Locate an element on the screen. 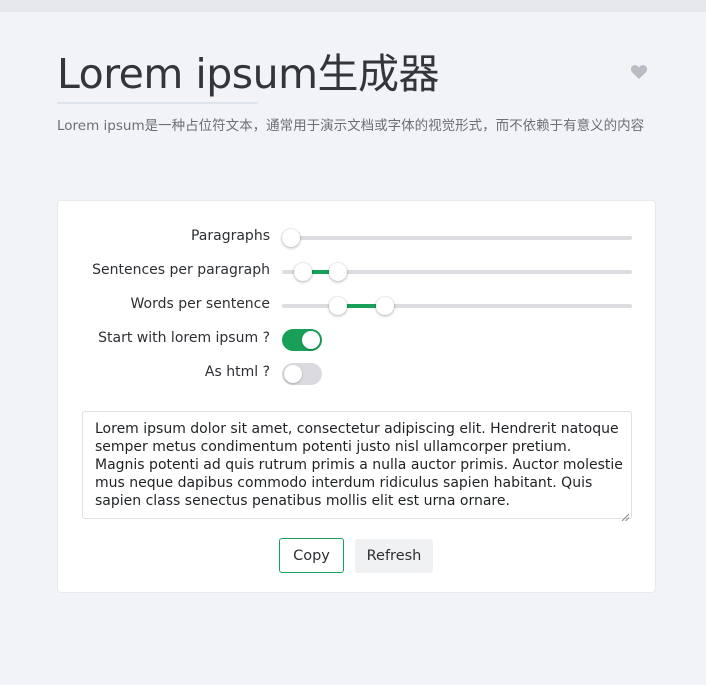 Image resolution: width=706 pixels, height=685 pixels. words-label: Words per sentence is located at coordinates (200, 304).